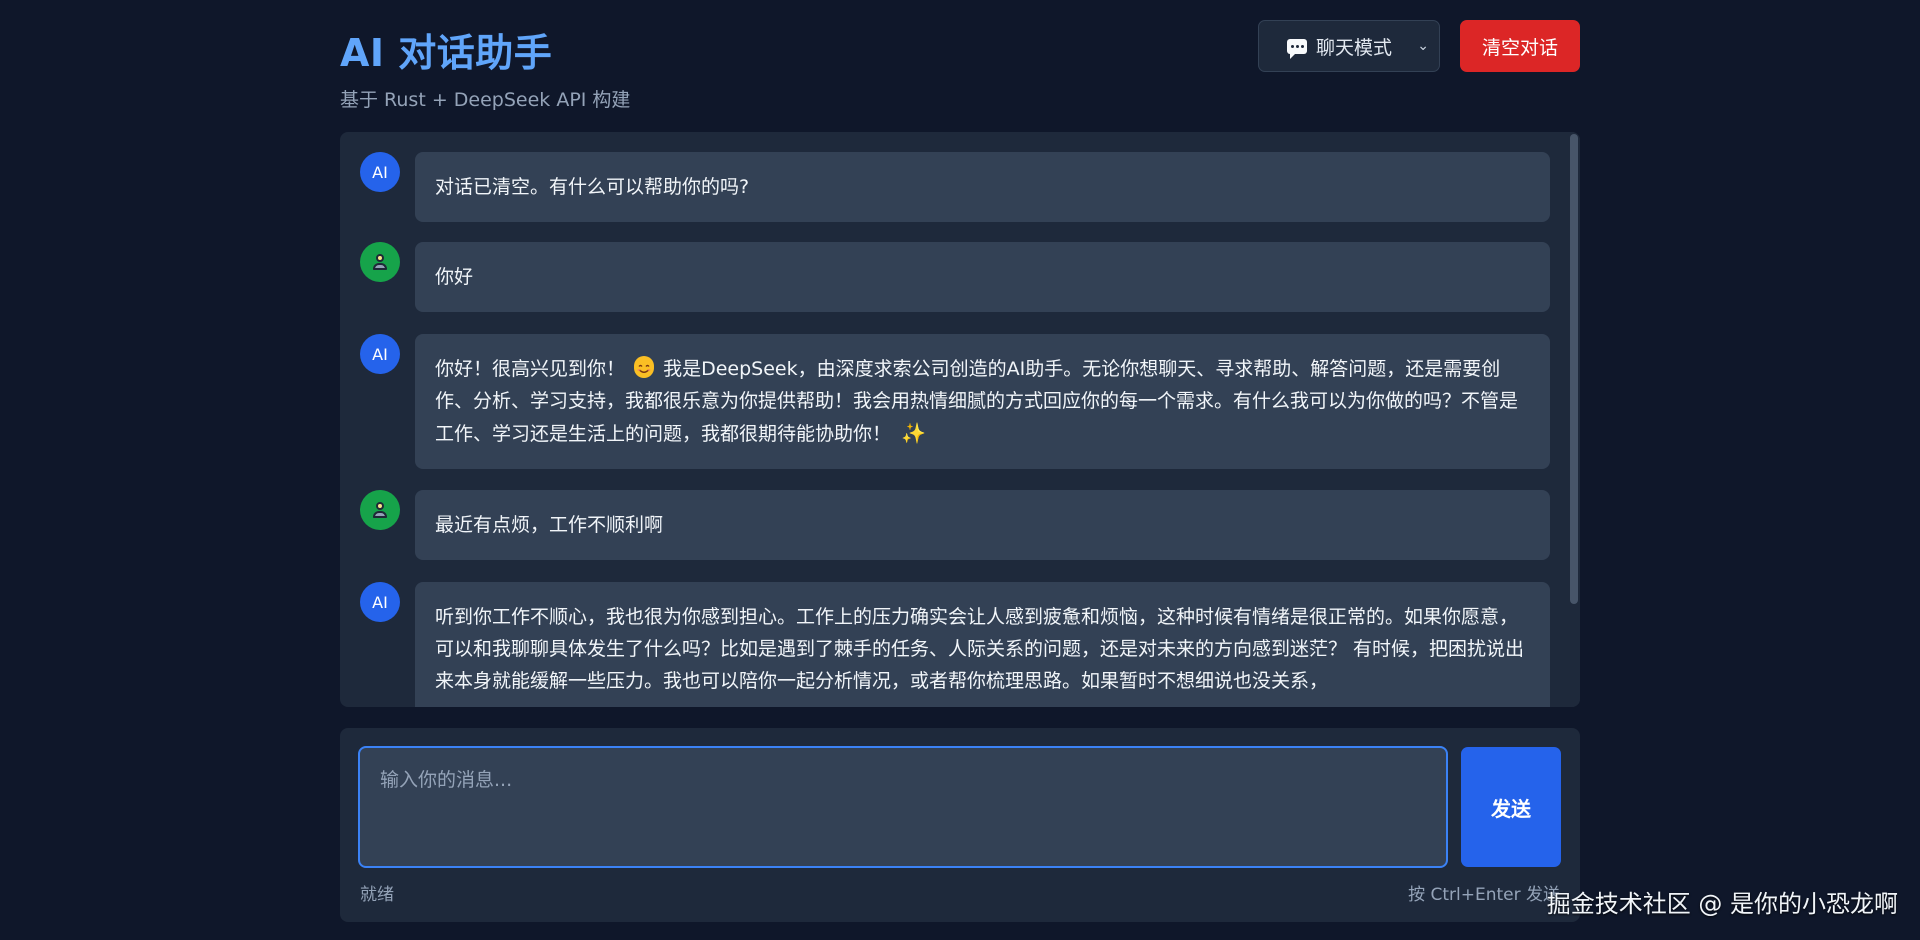 This screenshot has width=1920, height=940. I want to click on smiling-face-icon, so click(644, 367).